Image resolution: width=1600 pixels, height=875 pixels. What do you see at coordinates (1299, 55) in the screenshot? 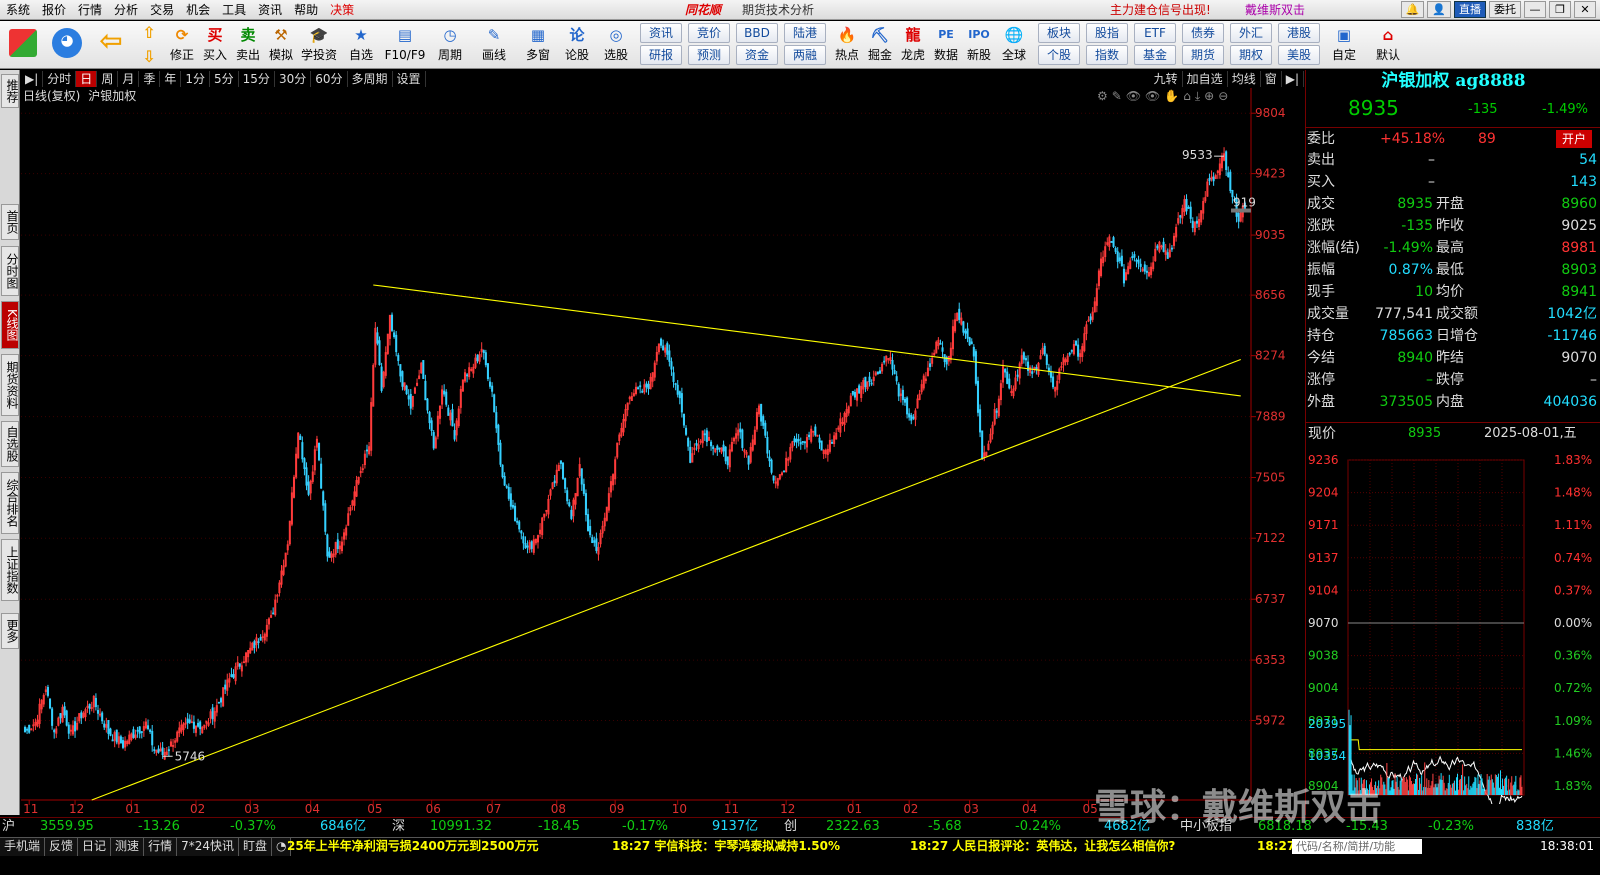
I see `toolbar-g2-usstock: 美股` at bounding box center [1299, 55].